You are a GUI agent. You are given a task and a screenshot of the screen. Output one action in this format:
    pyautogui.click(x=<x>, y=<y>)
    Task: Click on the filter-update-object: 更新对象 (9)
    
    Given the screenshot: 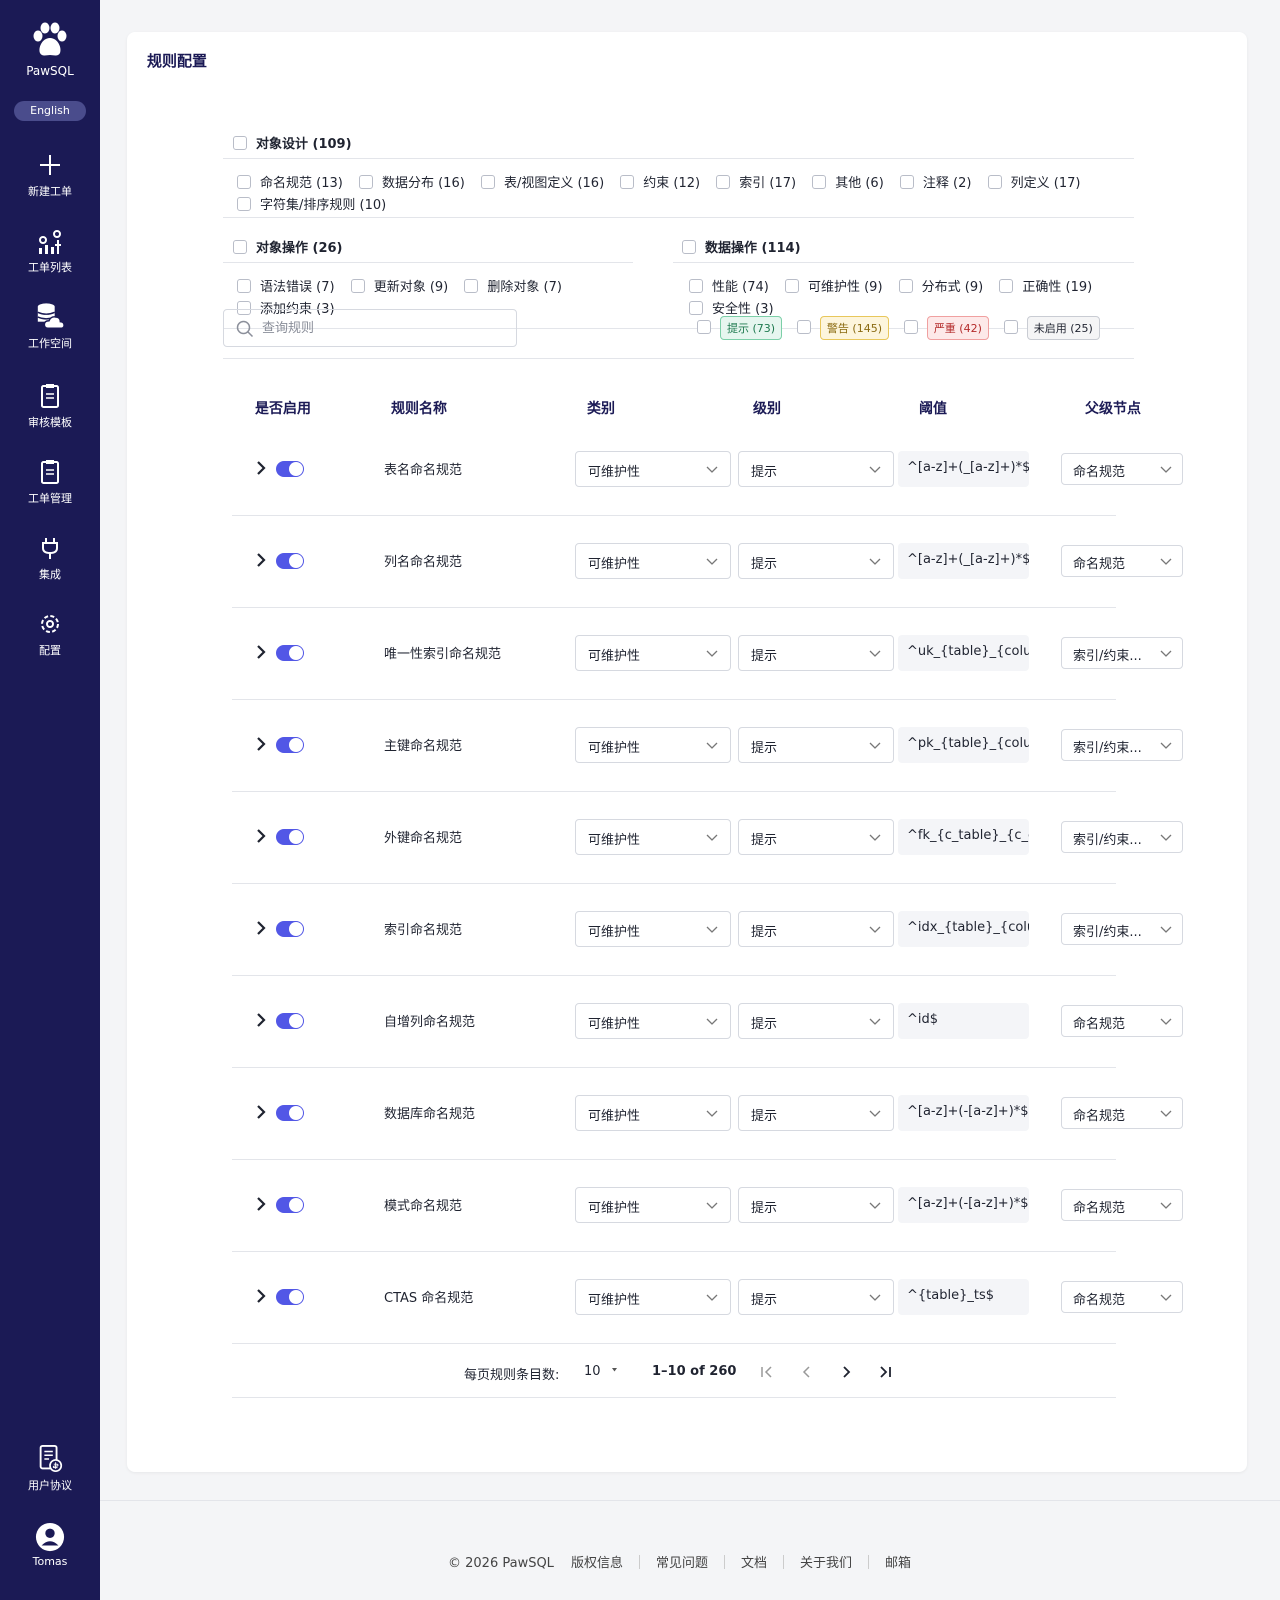 What is the action you would take?
    pyautogui.click(x=399, y=285)
    